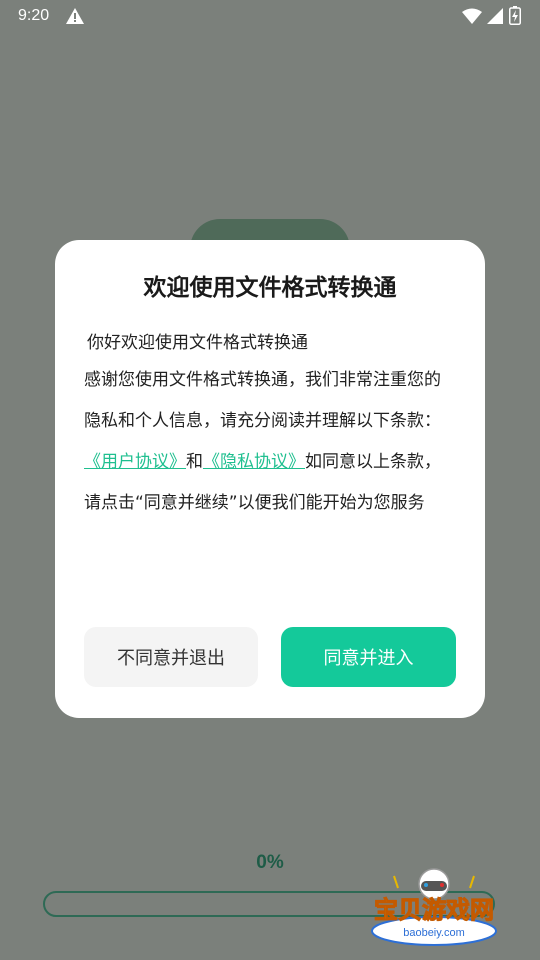  Describe the element at coordinates (270, 17) in the screenshot. I see `status-bar: 9:20` at that location.